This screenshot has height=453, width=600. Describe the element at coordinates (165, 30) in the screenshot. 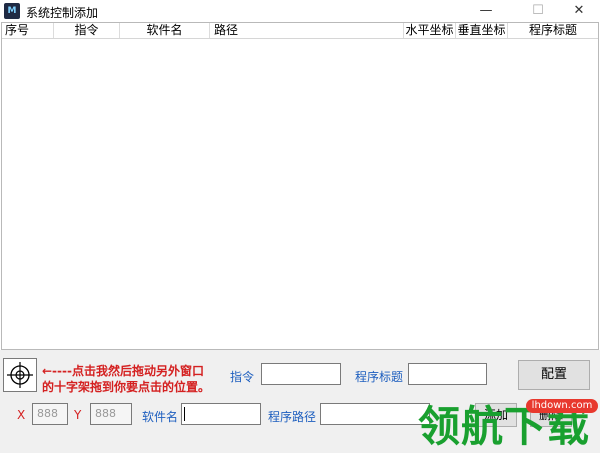

I see `column-header-software: 软件名` at that location.